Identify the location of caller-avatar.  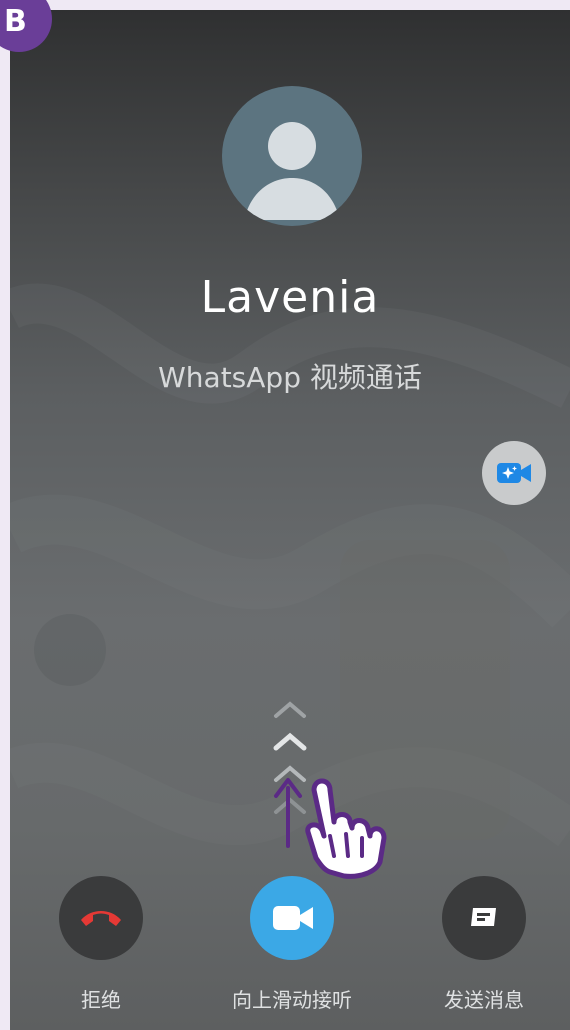
(292, 156).